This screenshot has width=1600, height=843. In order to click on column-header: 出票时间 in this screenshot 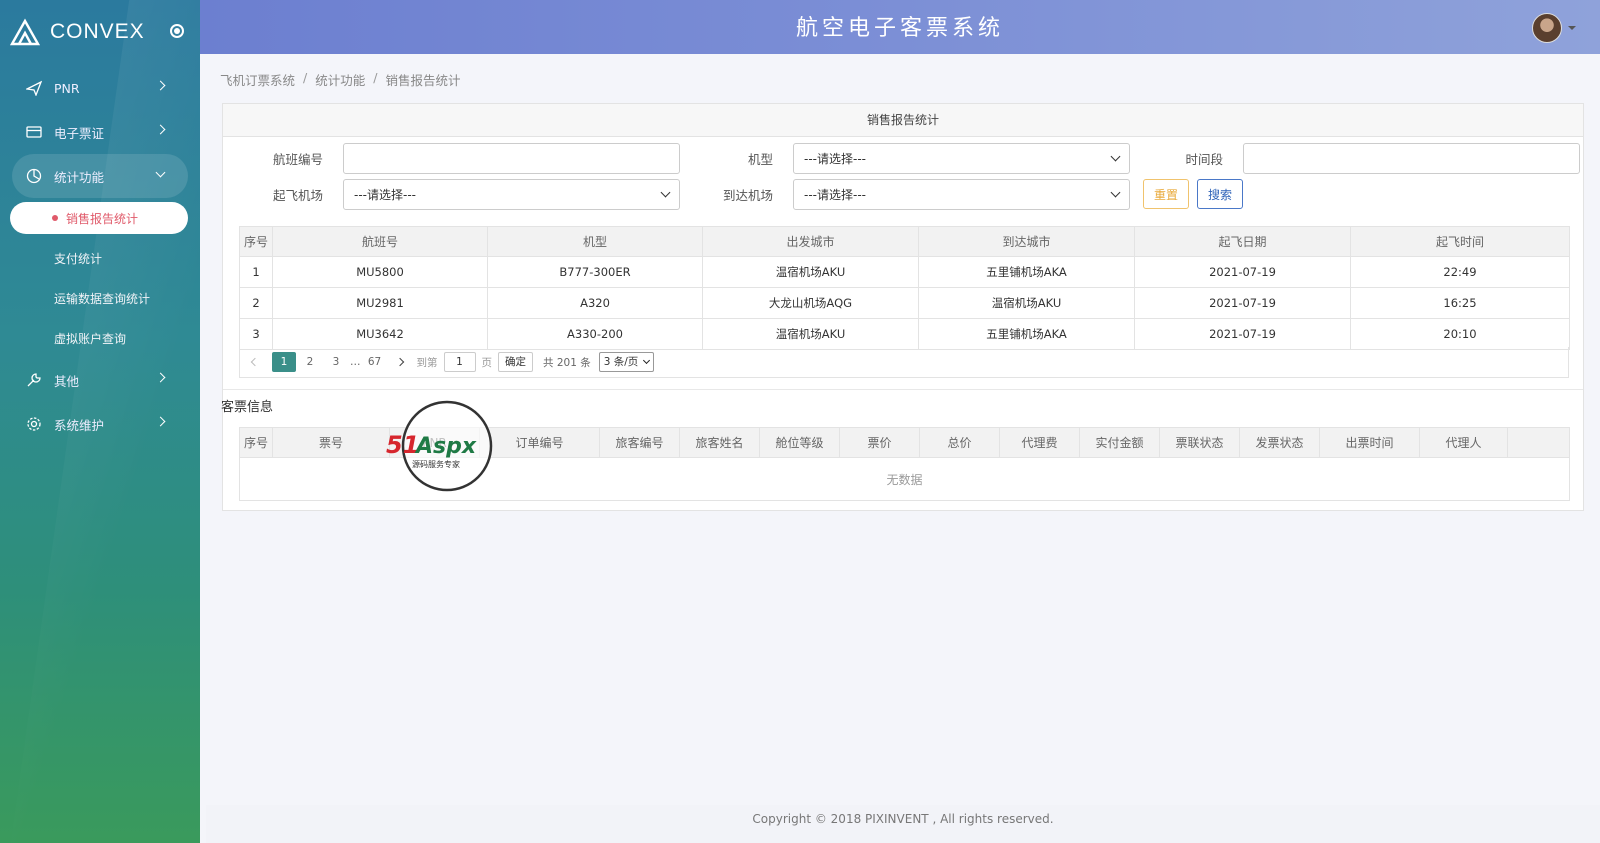, I will do `click(1369, 442)`.